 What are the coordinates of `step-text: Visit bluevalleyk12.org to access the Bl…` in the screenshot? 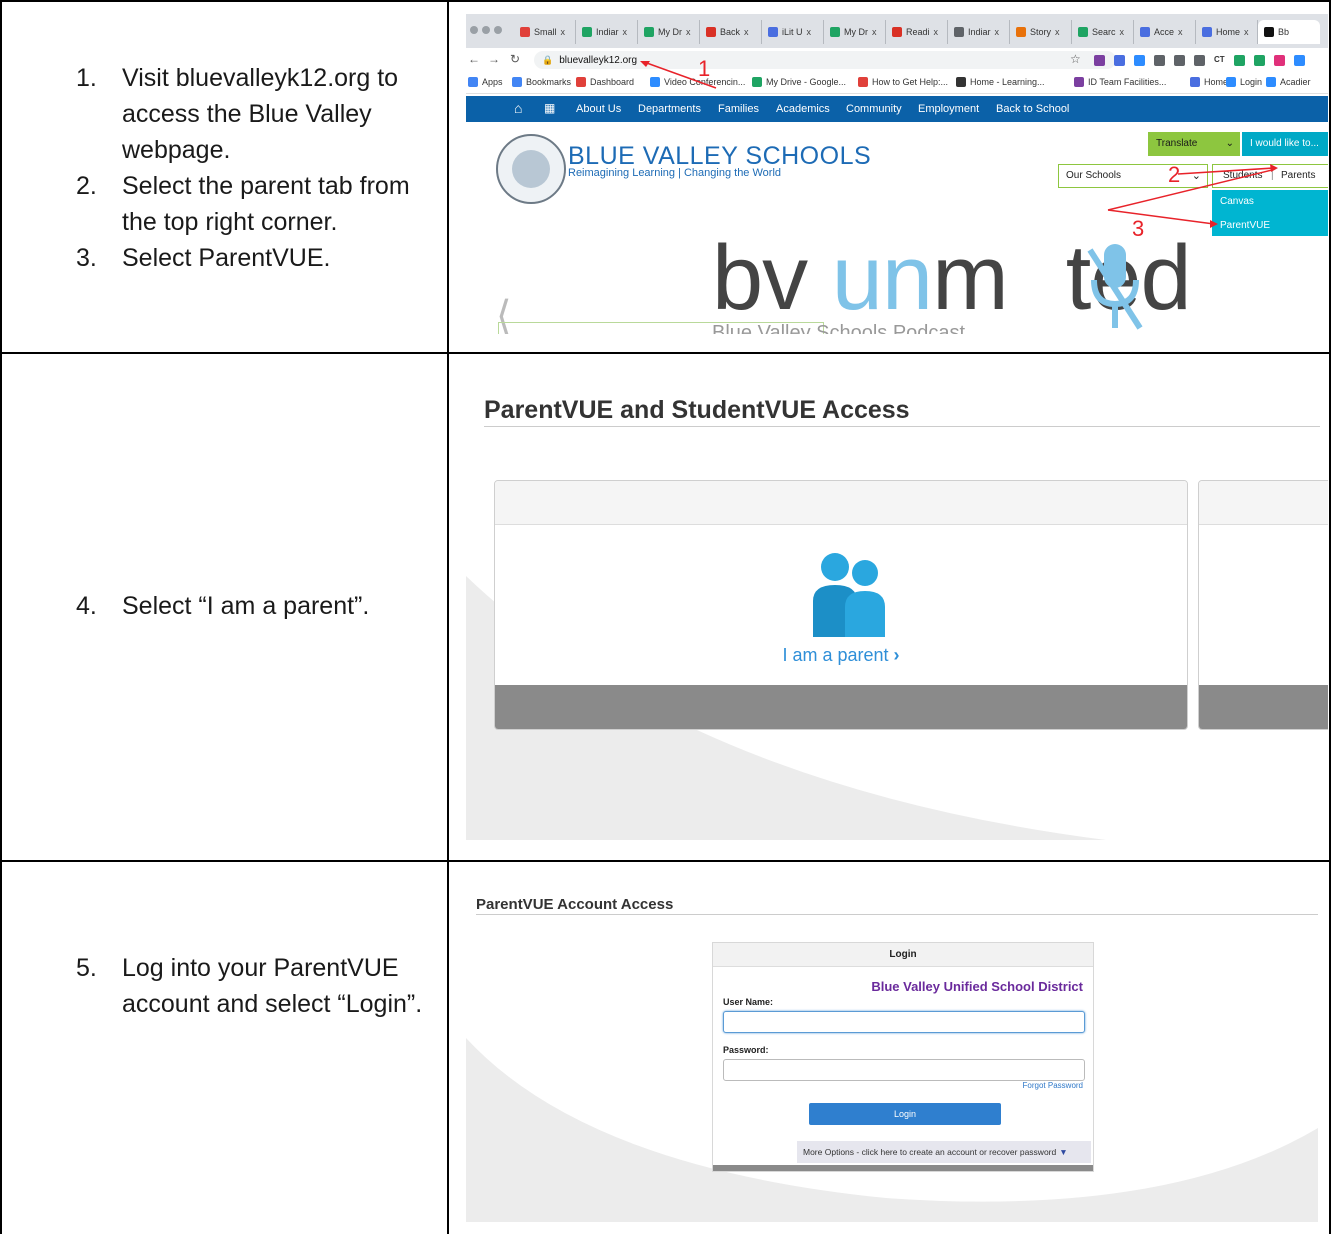 It's located at (260, 114).